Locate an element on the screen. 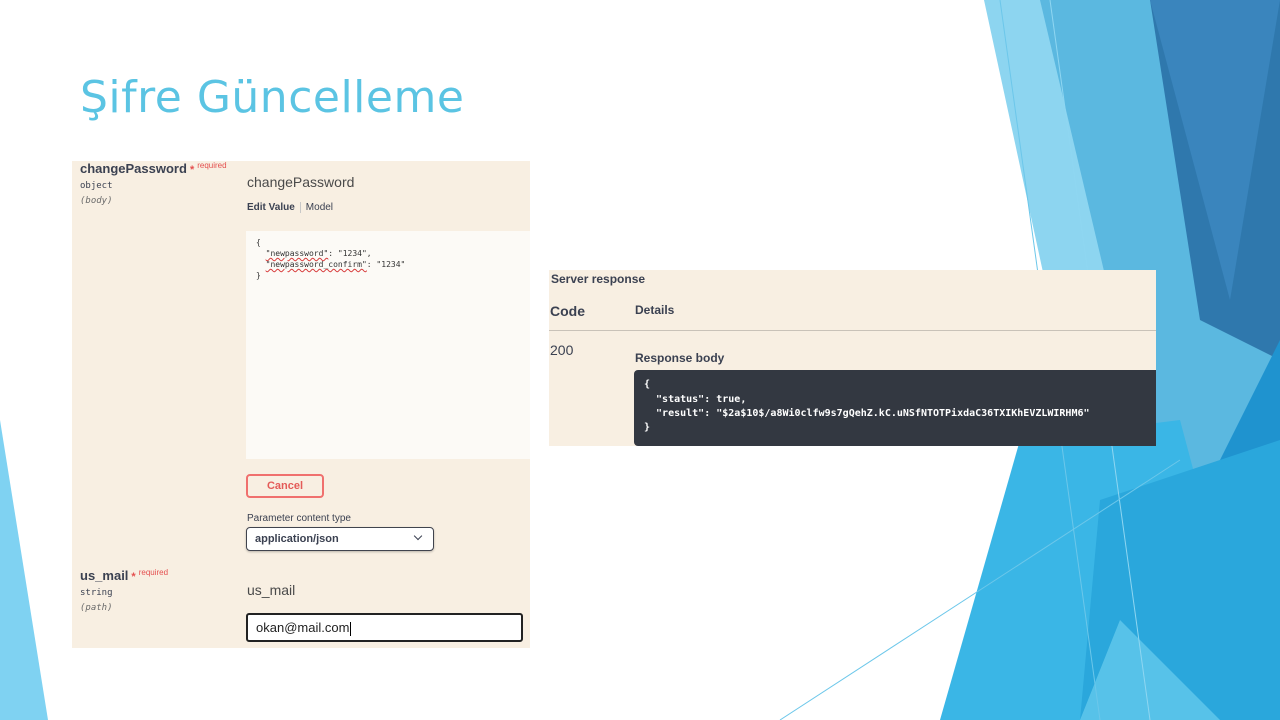  column-header-code: Code is located at coordinates (567, 311).